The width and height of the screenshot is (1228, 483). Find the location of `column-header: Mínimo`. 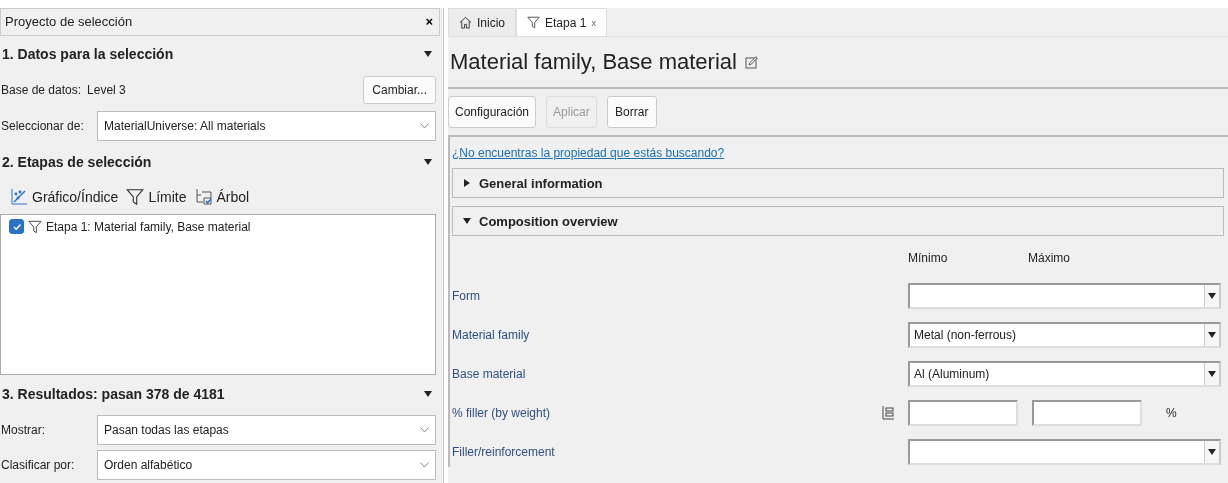

column-header: Mínimo is located at coordinates (928, 258).